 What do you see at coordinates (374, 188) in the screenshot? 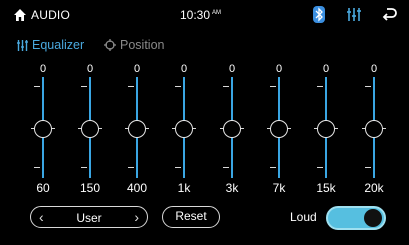
I see `band-frequency: 20k` at bounding box center [374, 188].